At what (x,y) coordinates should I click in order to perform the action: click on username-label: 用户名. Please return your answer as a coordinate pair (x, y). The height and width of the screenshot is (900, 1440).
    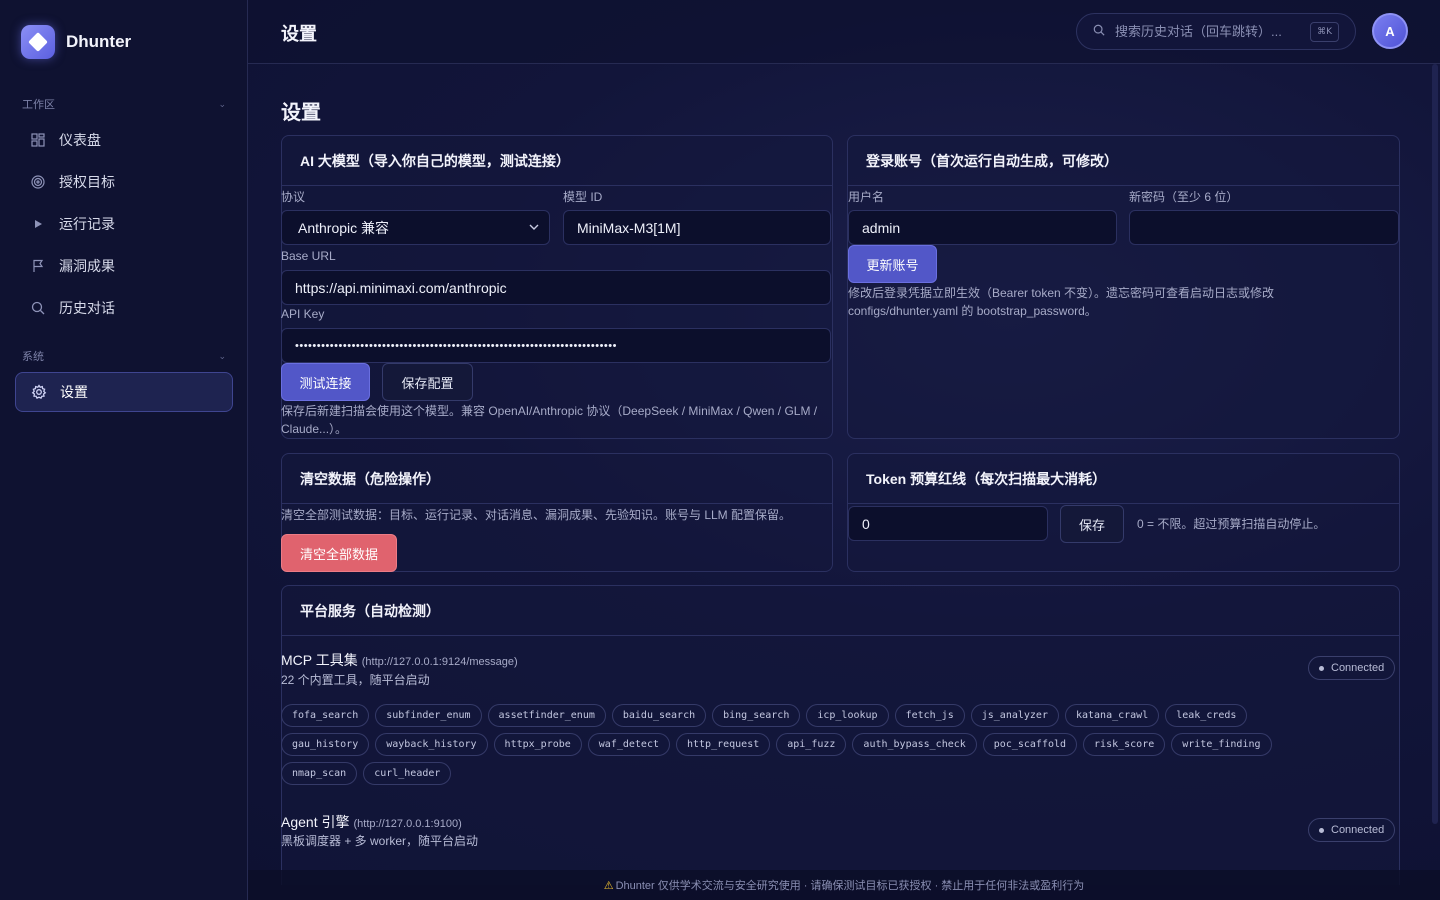
    Looking at the image, I should click on (866, 197).